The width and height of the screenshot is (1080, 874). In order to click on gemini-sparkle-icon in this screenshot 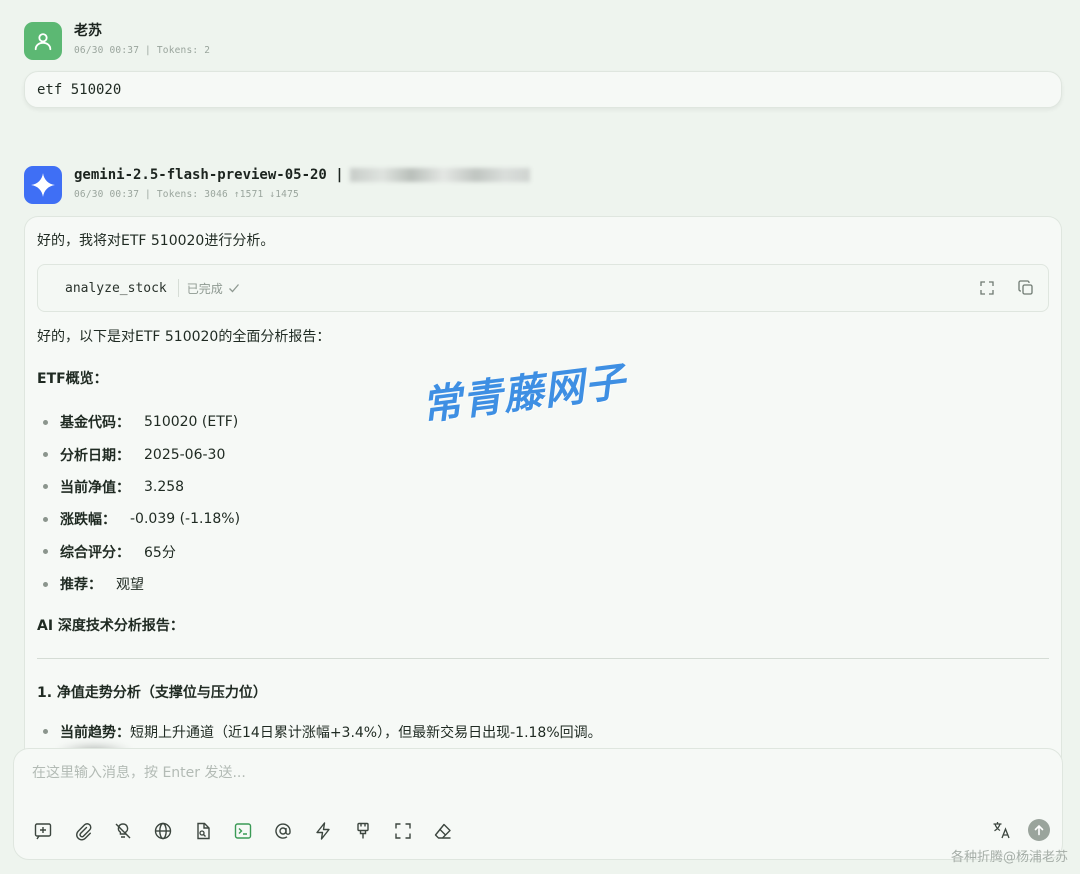, I will do `click(43, 185)`.